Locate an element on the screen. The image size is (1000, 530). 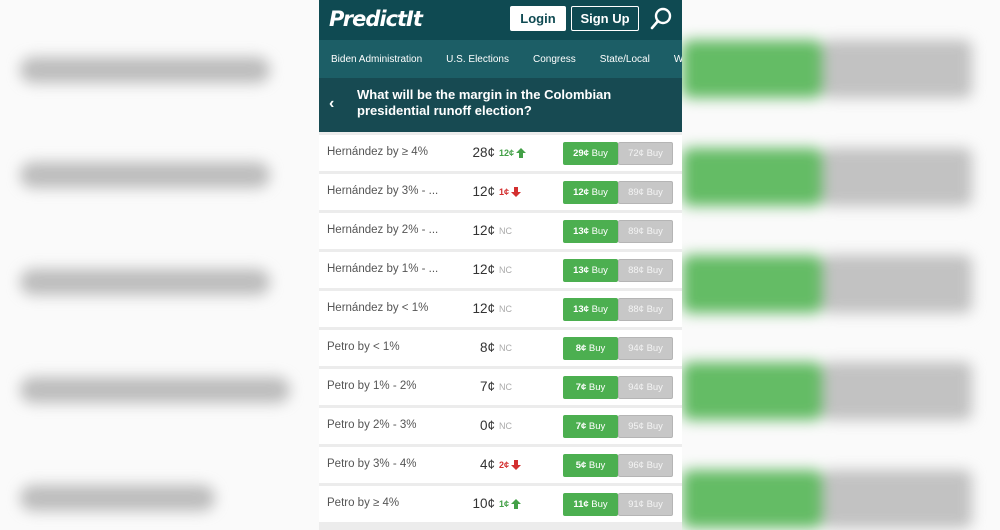
contract-row: Hernández by < 1% 12¢ NC 13¢ Buy 88¢ Buy is located at coordinates (500, 309).